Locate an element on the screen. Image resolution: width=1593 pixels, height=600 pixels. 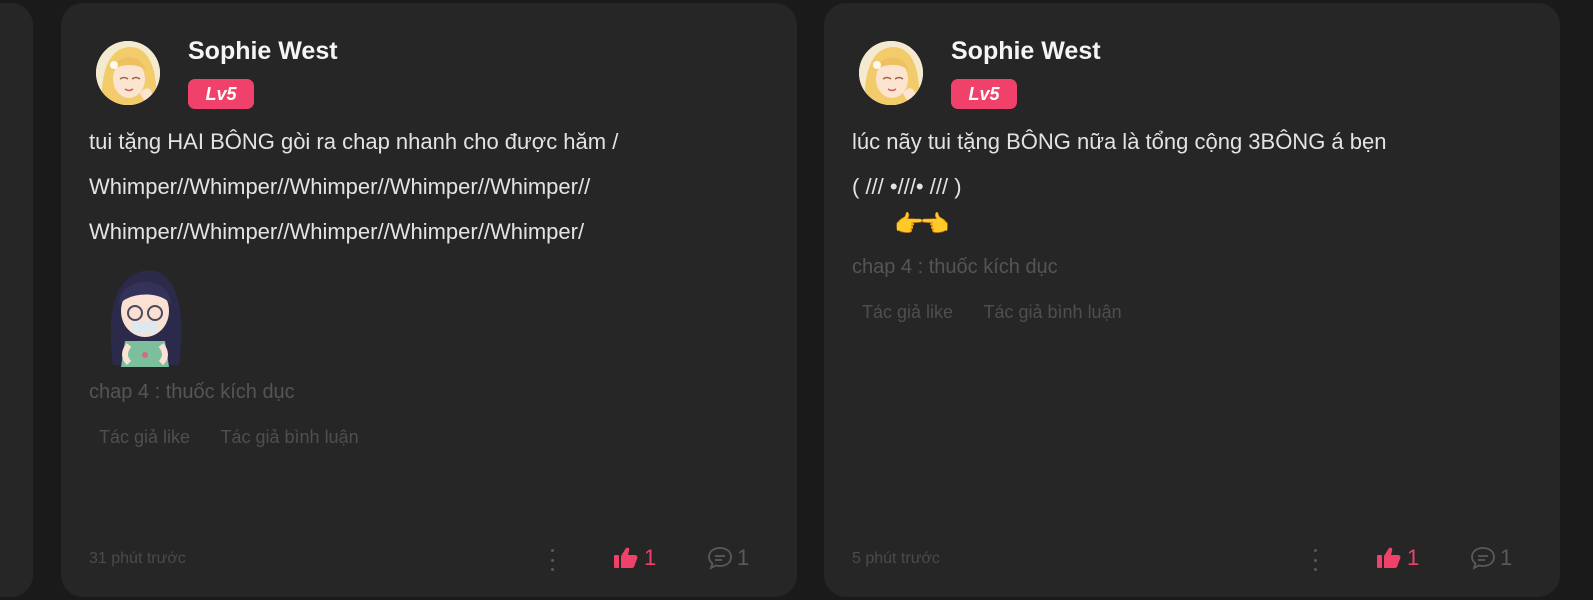
timestamp: 31 phút trước is located at coordinates (137, 558).